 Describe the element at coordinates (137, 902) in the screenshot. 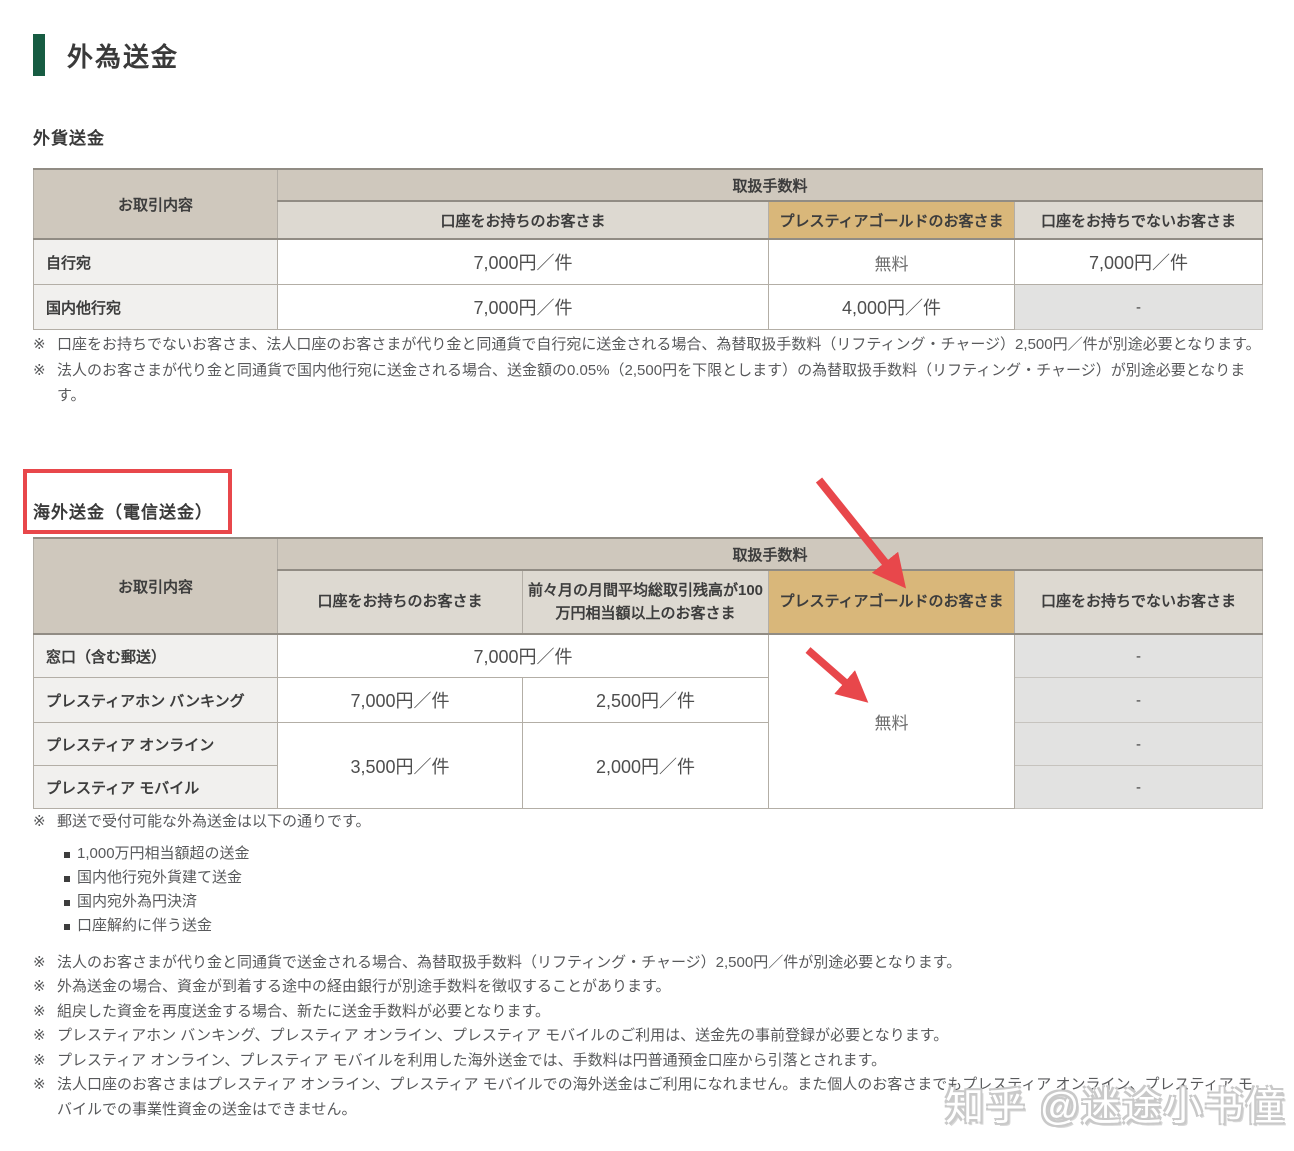

I see `list-item-text: 国内宛外為円決済` at that location.